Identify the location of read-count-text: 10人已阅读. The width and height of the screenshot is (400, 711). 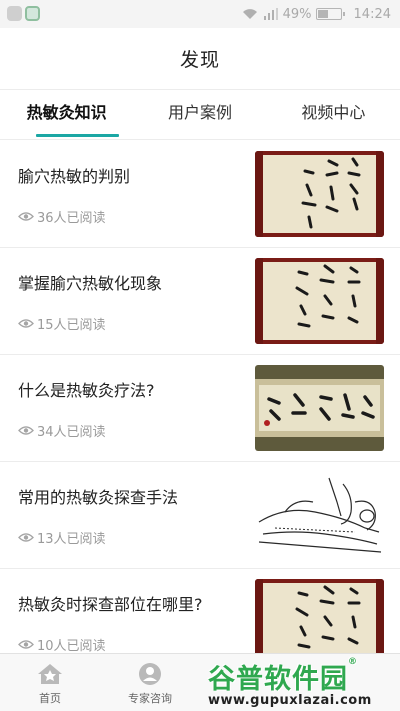
(71, 646).